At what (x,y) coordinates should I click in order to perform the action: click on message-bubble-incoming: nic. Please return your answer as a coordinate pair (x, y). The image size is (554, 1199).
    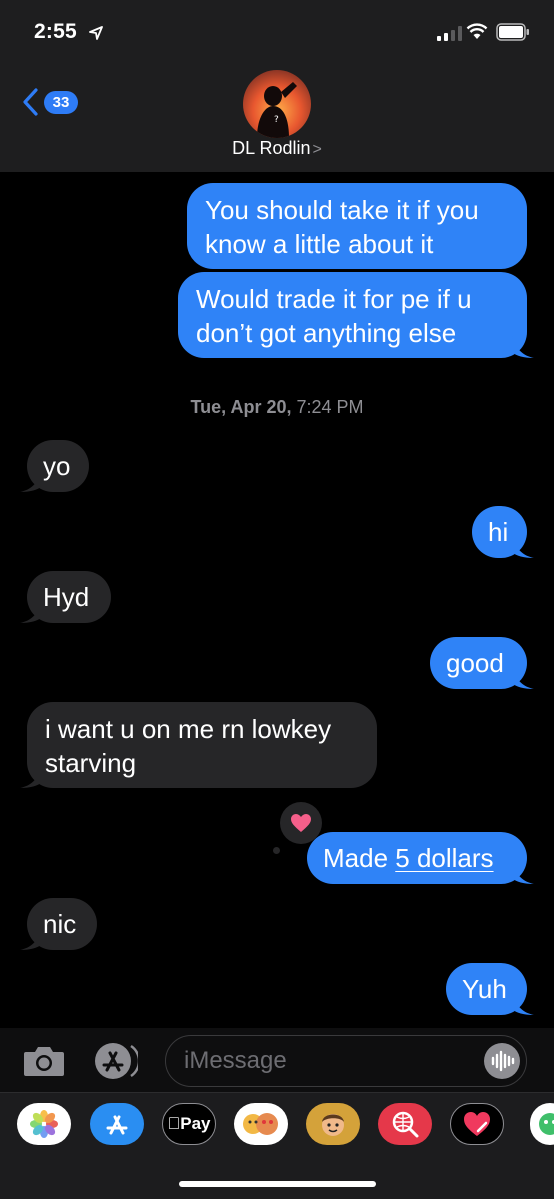
    Looking at the image, I should click on (58, 924).